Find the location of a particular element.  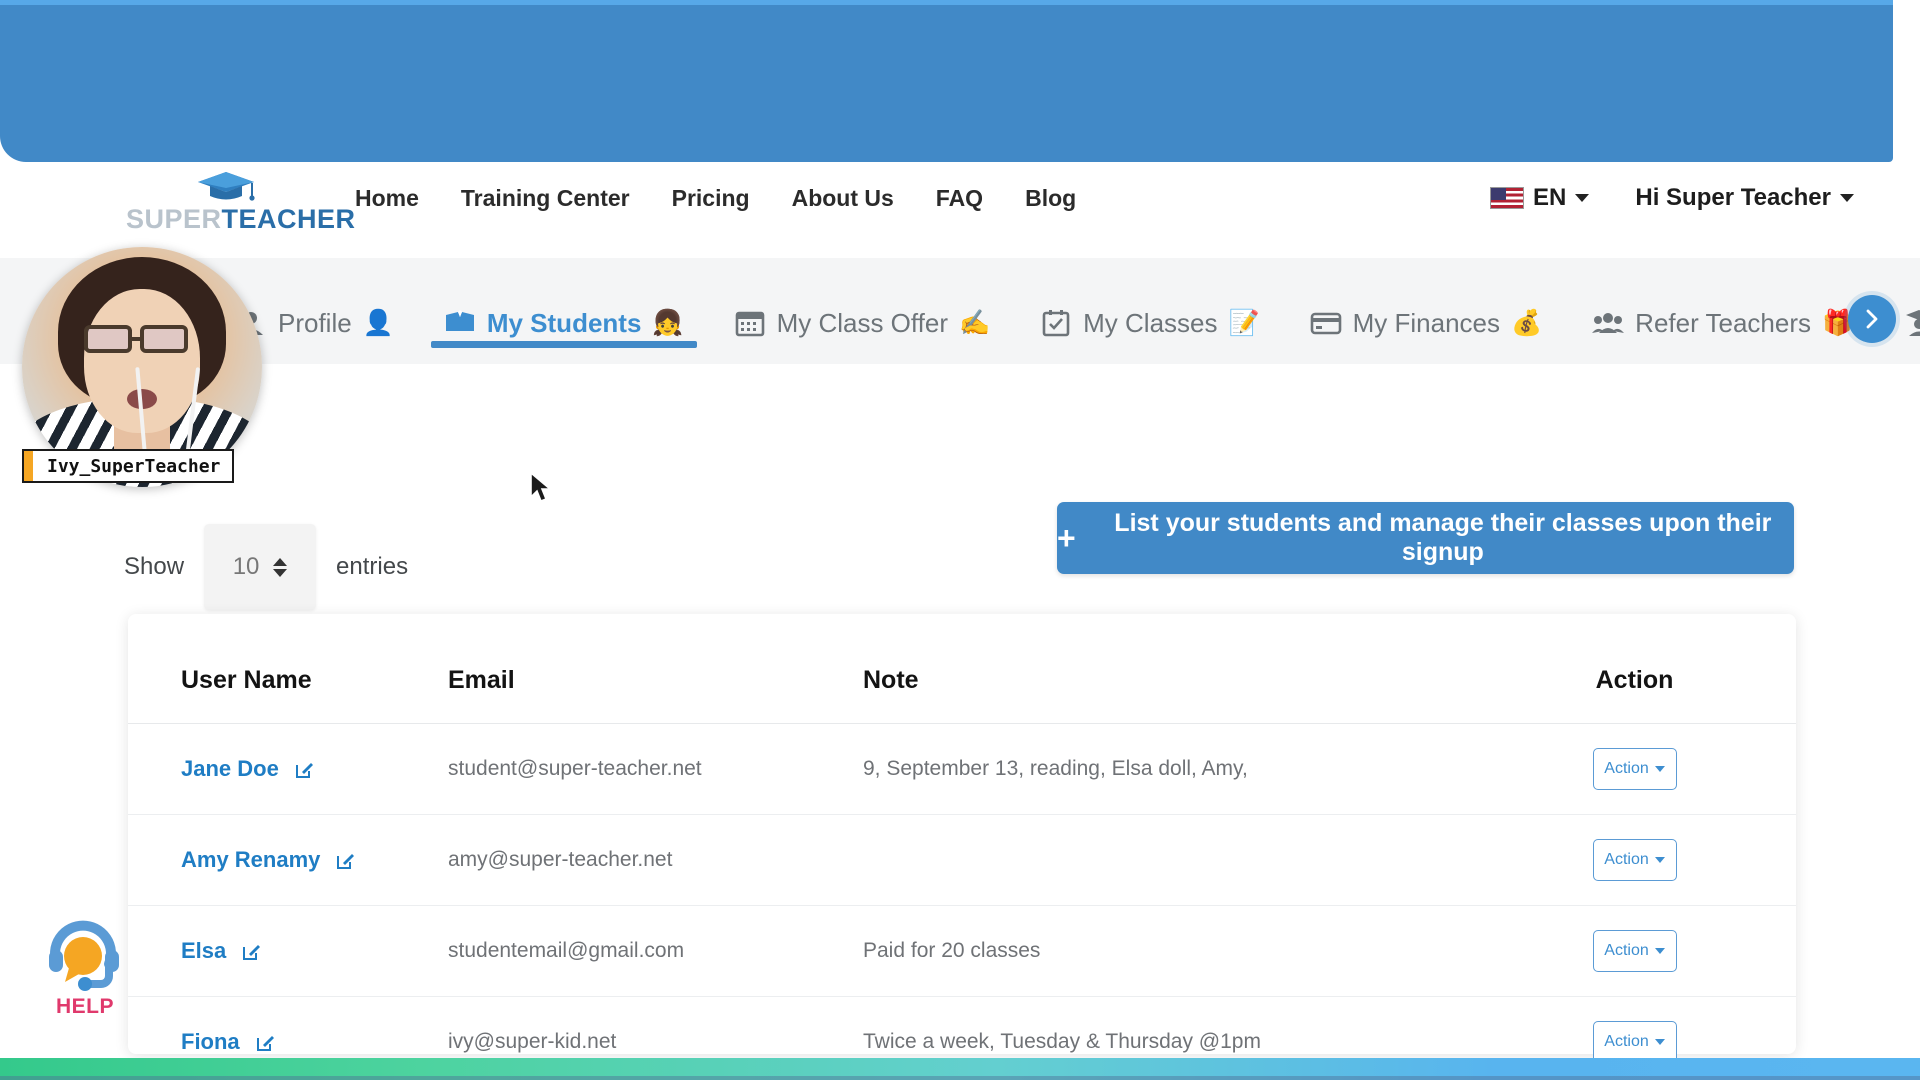

language-selector: EN is located at coordinates (1540, 198).